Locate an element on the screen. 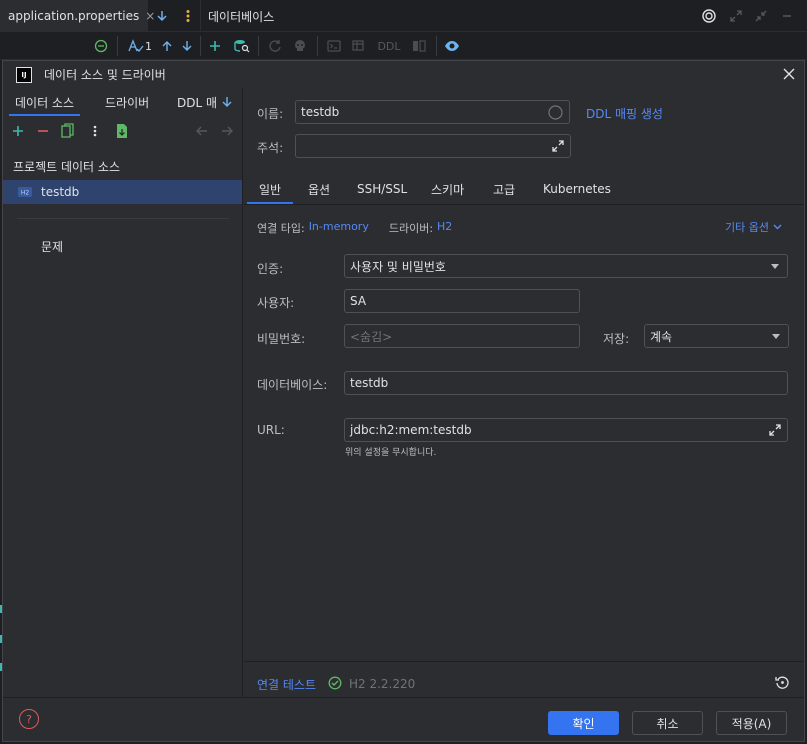 The height and width of the screenshot is (744, 807). auth-value: 사용자 및 비밀번호 is located at coordinates (398, 266).